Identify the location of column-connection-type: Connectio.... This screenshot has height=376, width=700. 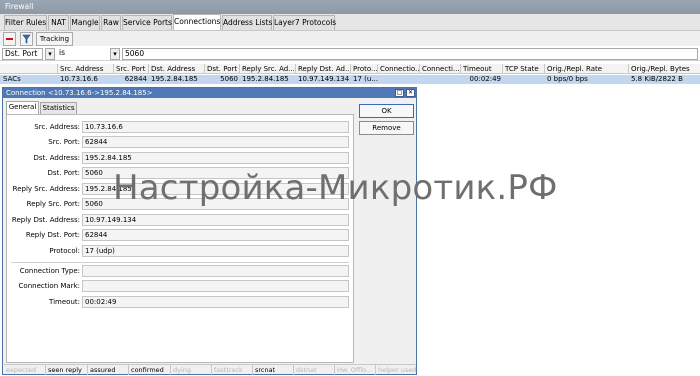
(399, 69).